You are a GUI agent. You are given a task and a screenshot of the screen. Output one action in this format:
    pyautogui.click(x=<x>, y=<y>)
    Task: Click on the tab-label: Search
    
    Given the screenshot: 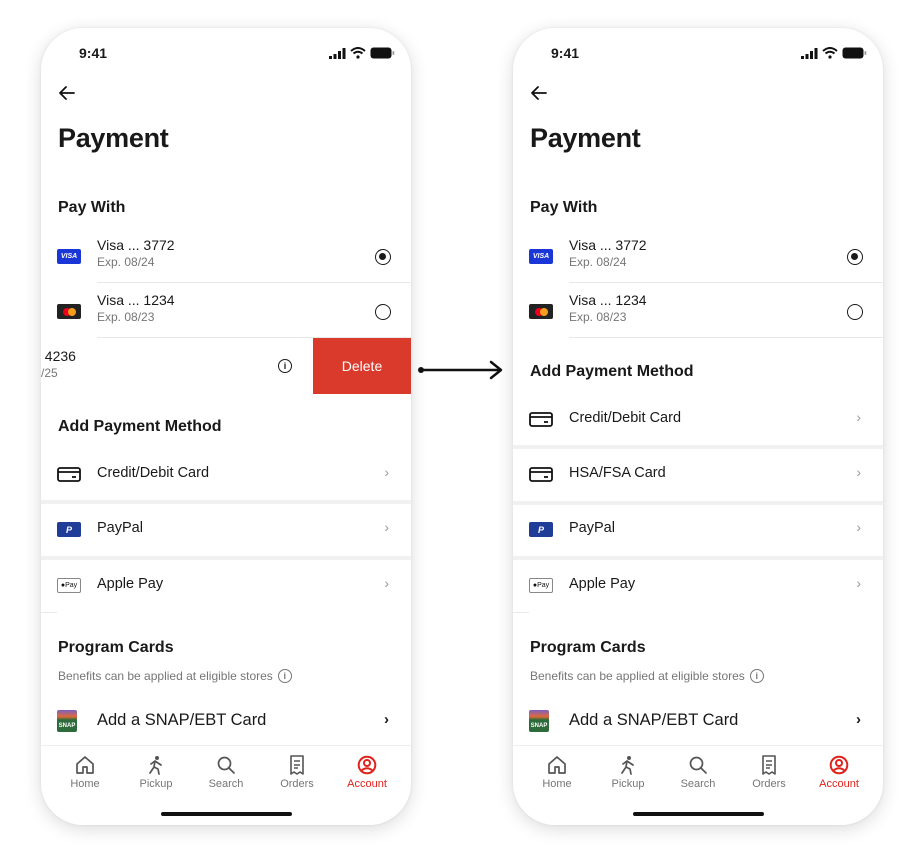 What is the action you would take?
    pyautogui.click(x=698, y=784)
    